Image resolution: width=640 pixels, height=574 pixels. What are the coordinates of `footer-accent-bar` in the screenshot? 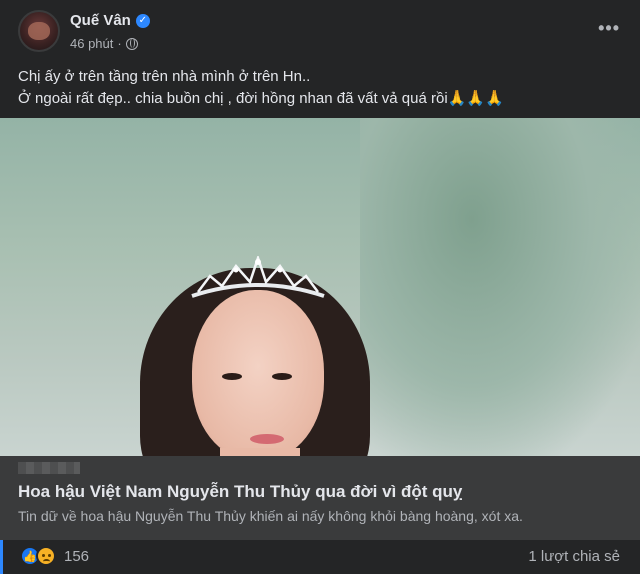 It's located at (1, 557).